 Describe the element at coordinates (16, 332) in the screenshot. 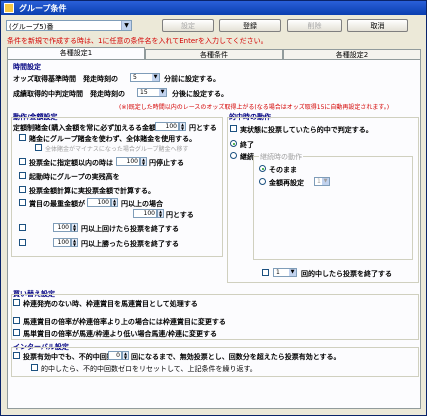

I see `buy-opt3-checkbox` at that location.